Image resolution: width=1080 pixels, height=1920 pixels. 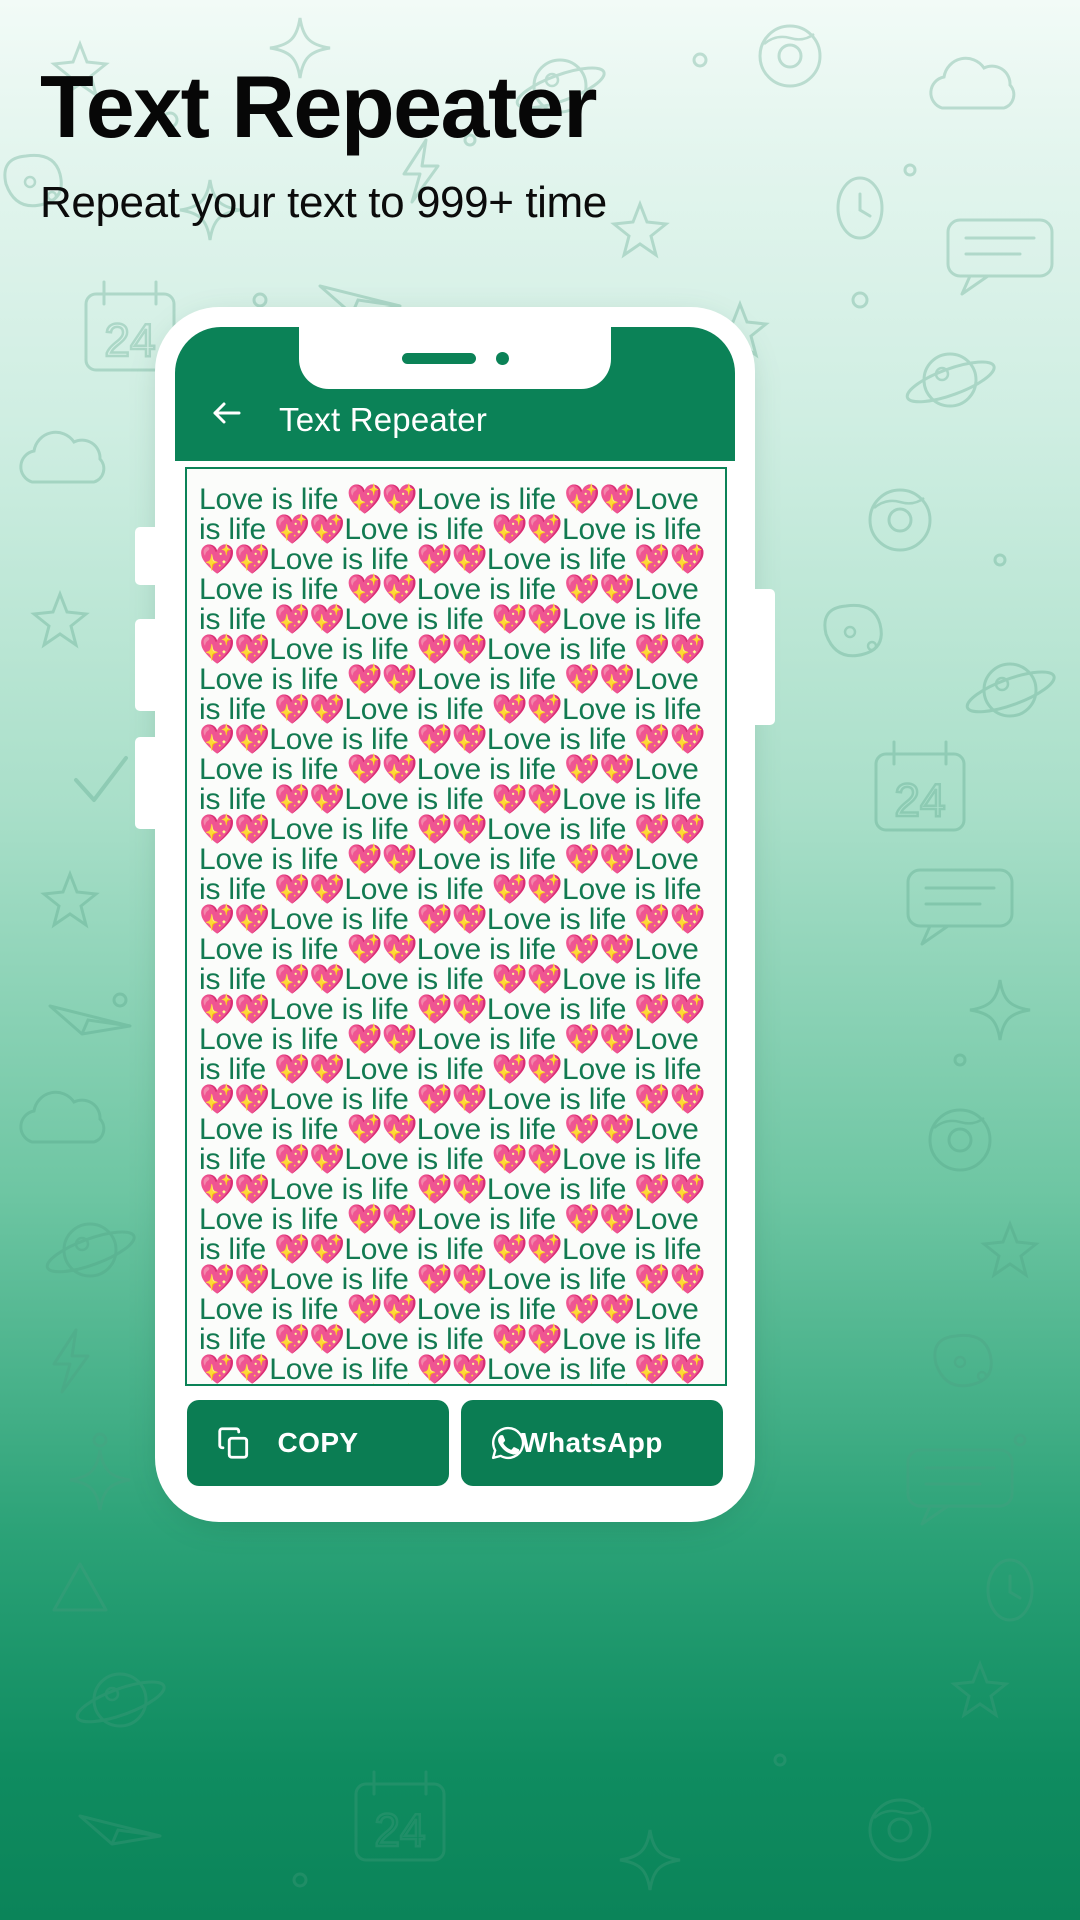 I want to click on whatsapp-button-label: WhatsApp, so click(x=592, y=1442).